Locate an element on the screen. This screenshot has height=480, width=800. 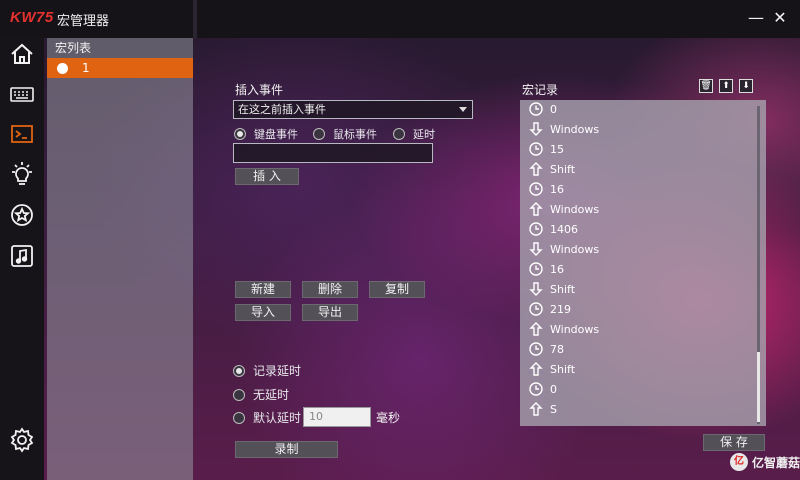
insert-button: 插 入 is located at coordinates (267, 176).